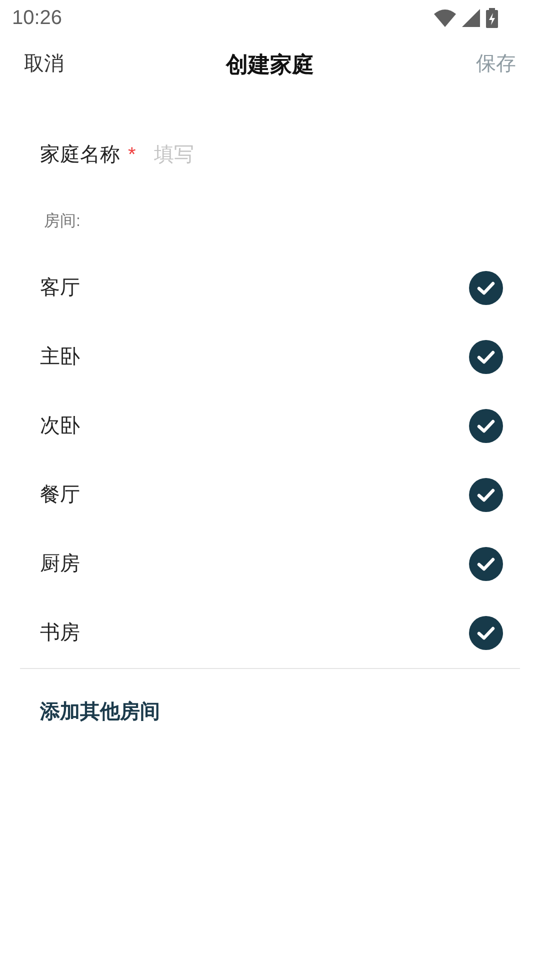 This screenshot has height=960, width=540. Describe the element at coordinates (44, 64) in the screenshot. I see `cancel-button: 取消` at that location.